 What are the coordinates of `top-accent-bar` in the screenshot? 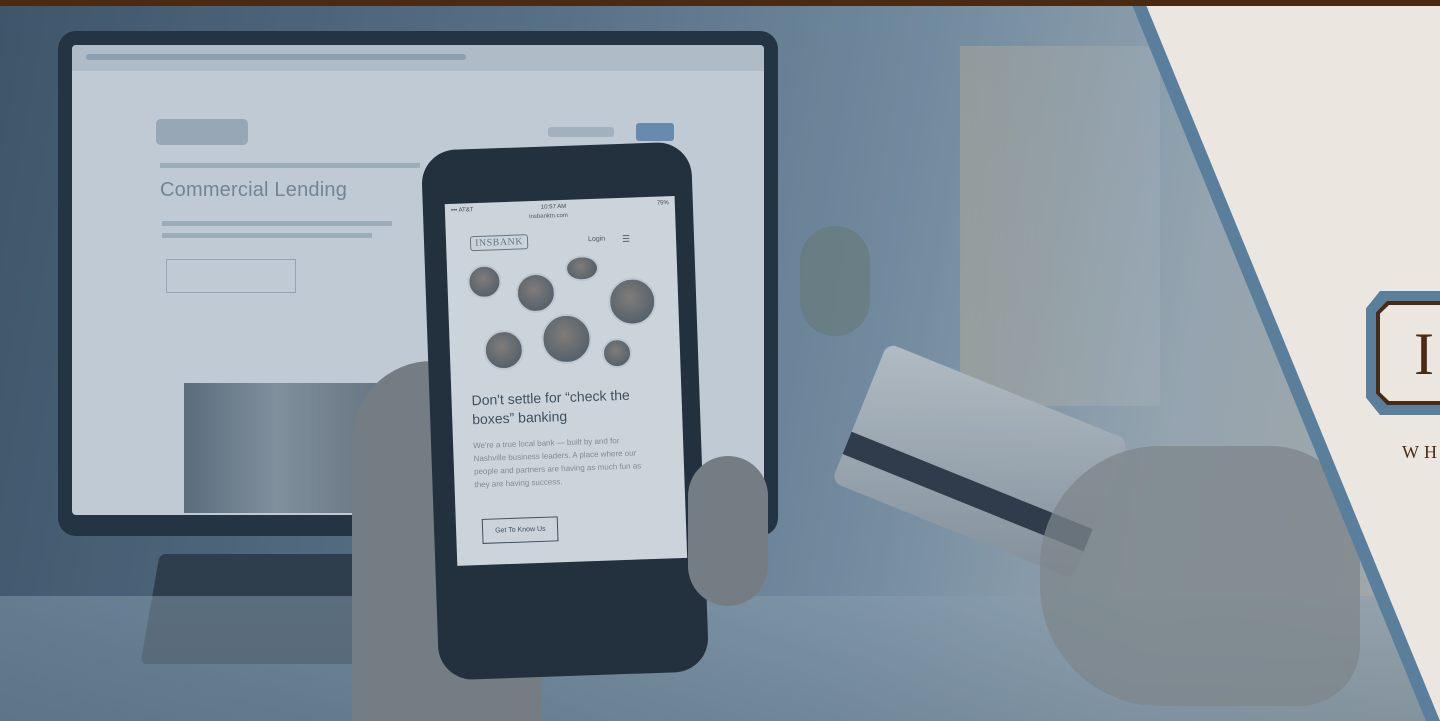 It's located at (720, 3).